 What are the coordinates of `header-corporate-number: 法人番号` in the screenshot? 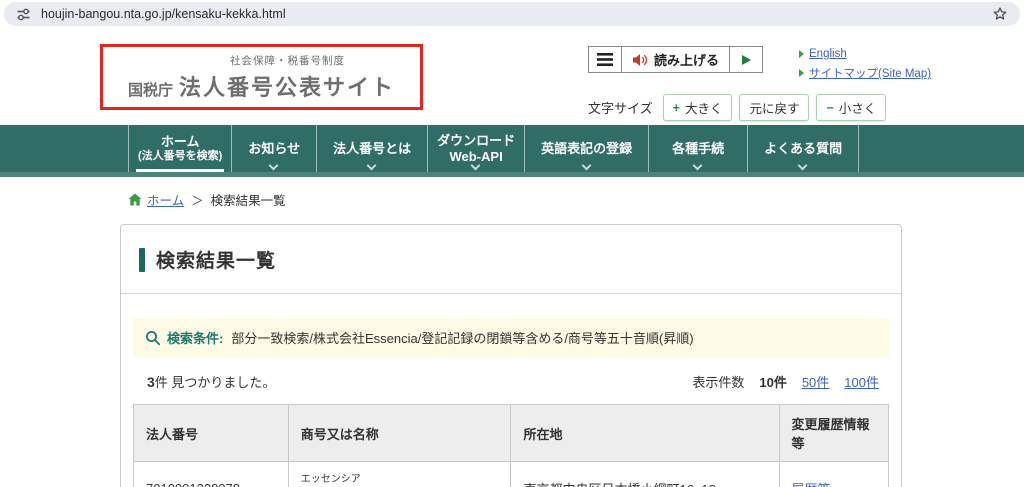 It's located at (211, 433).